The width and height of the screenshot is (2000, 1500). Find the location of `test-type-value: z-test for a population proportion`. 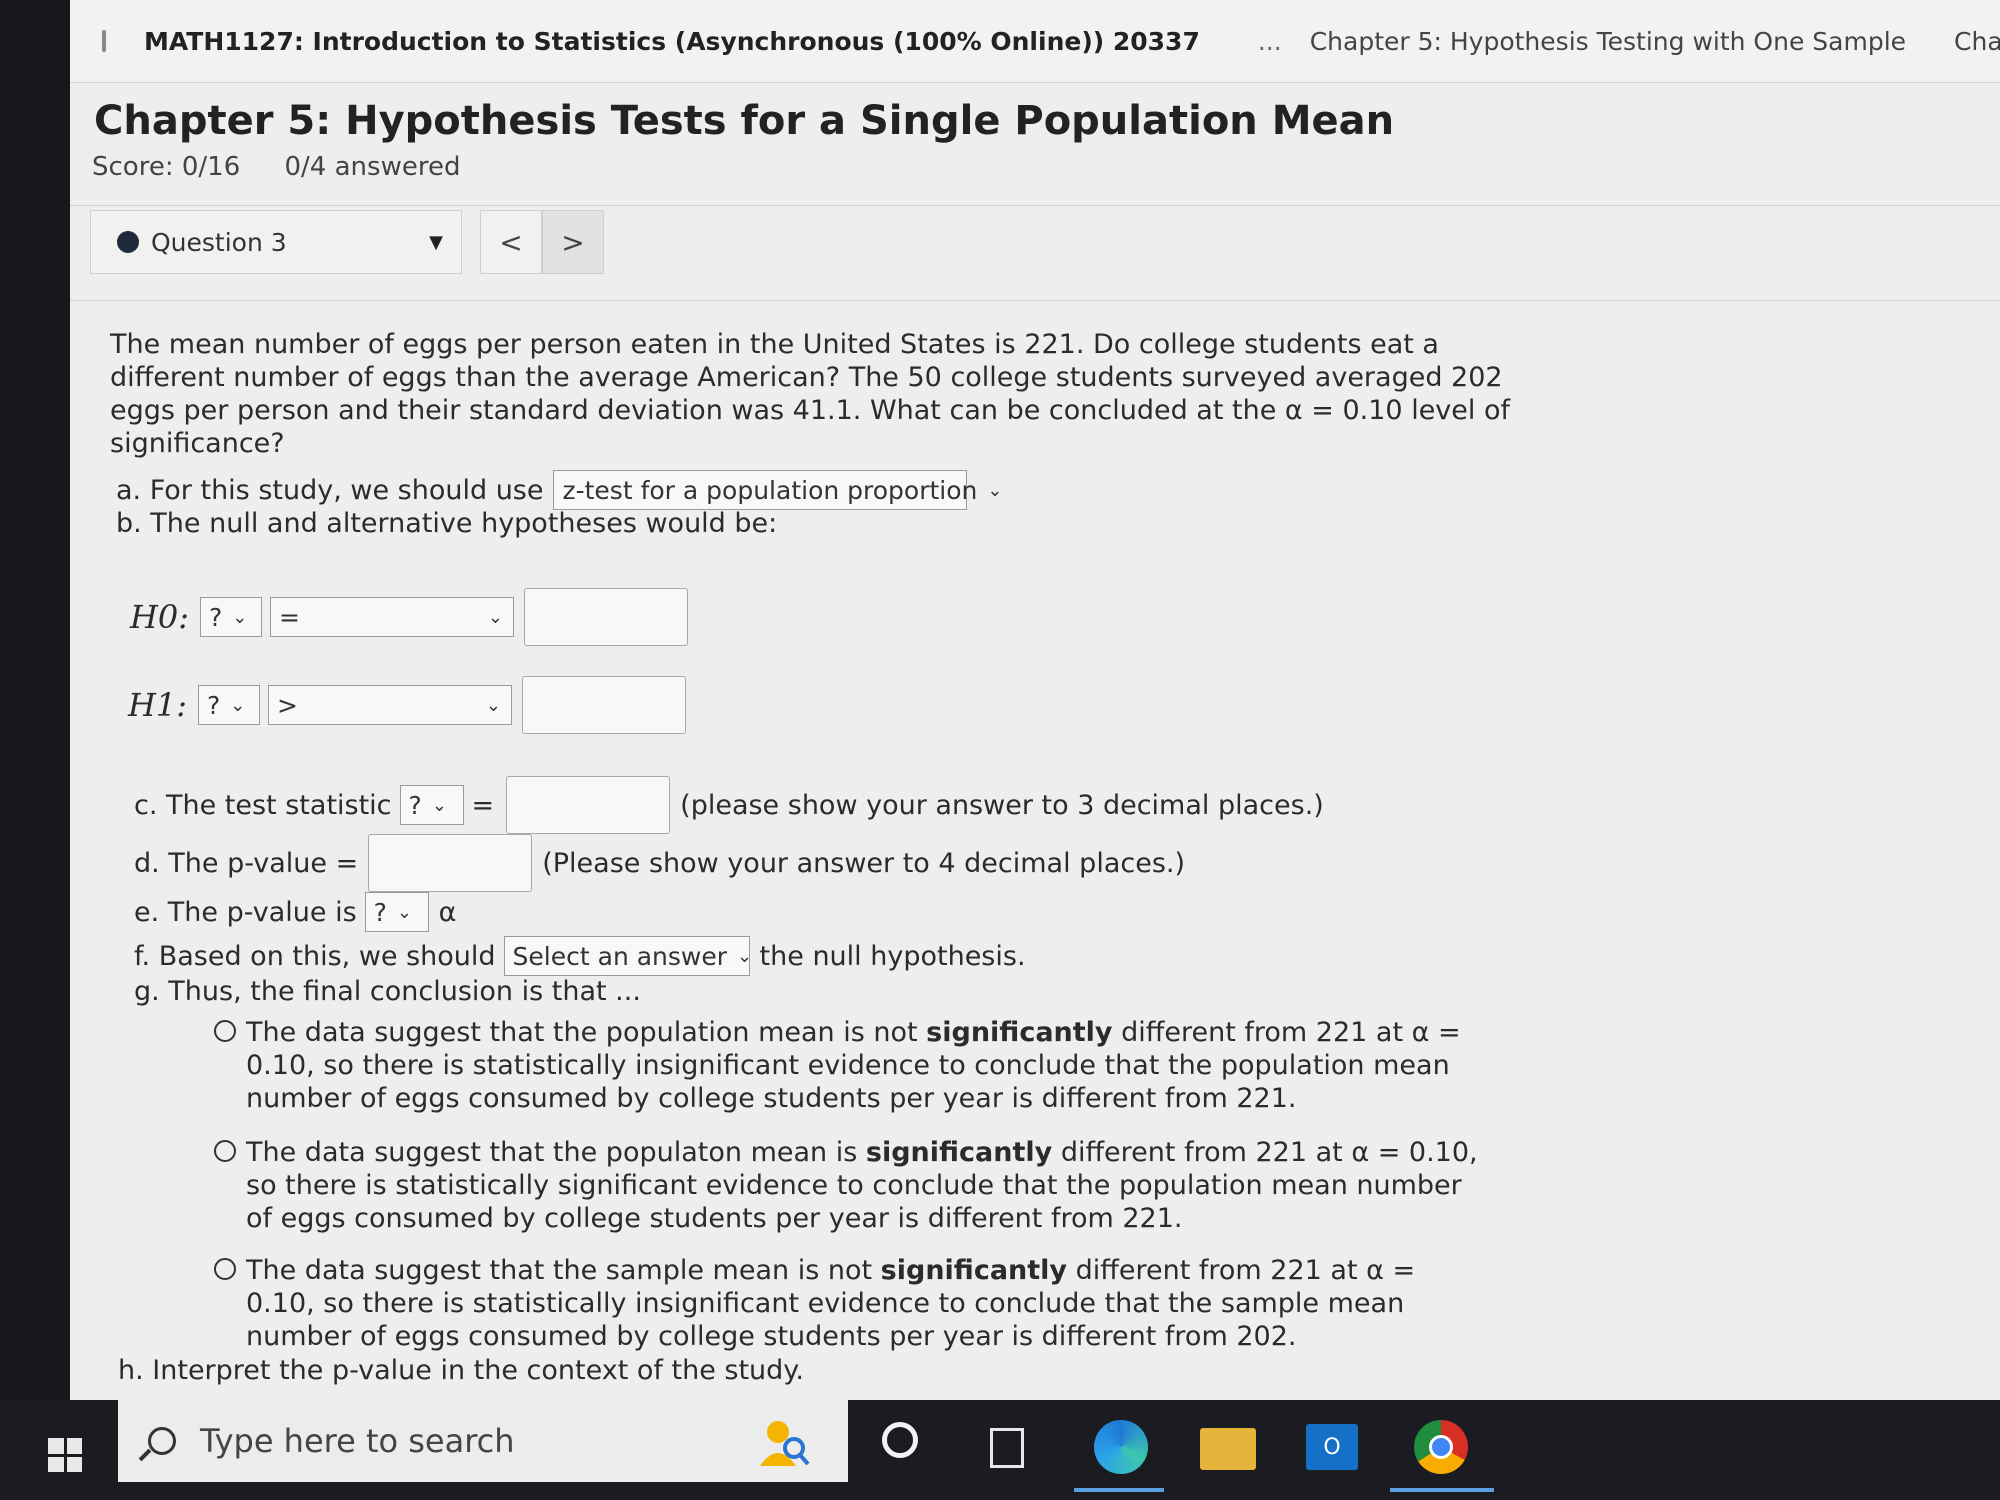

test-type-value: z-test for a population proportion is located at coordinates (770, 490).